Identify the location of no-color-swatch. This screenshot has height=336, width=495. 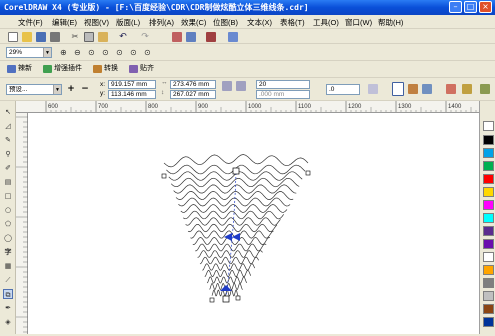
(488, 126).